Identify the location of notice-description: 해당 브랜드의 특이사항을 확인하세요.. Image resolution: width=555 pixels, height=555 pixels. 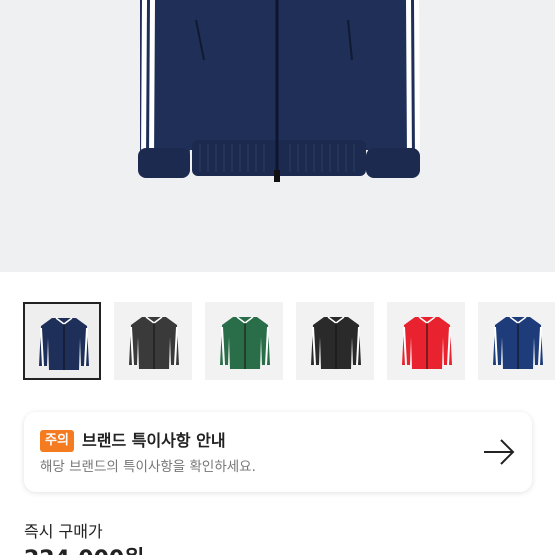
(148, 467).